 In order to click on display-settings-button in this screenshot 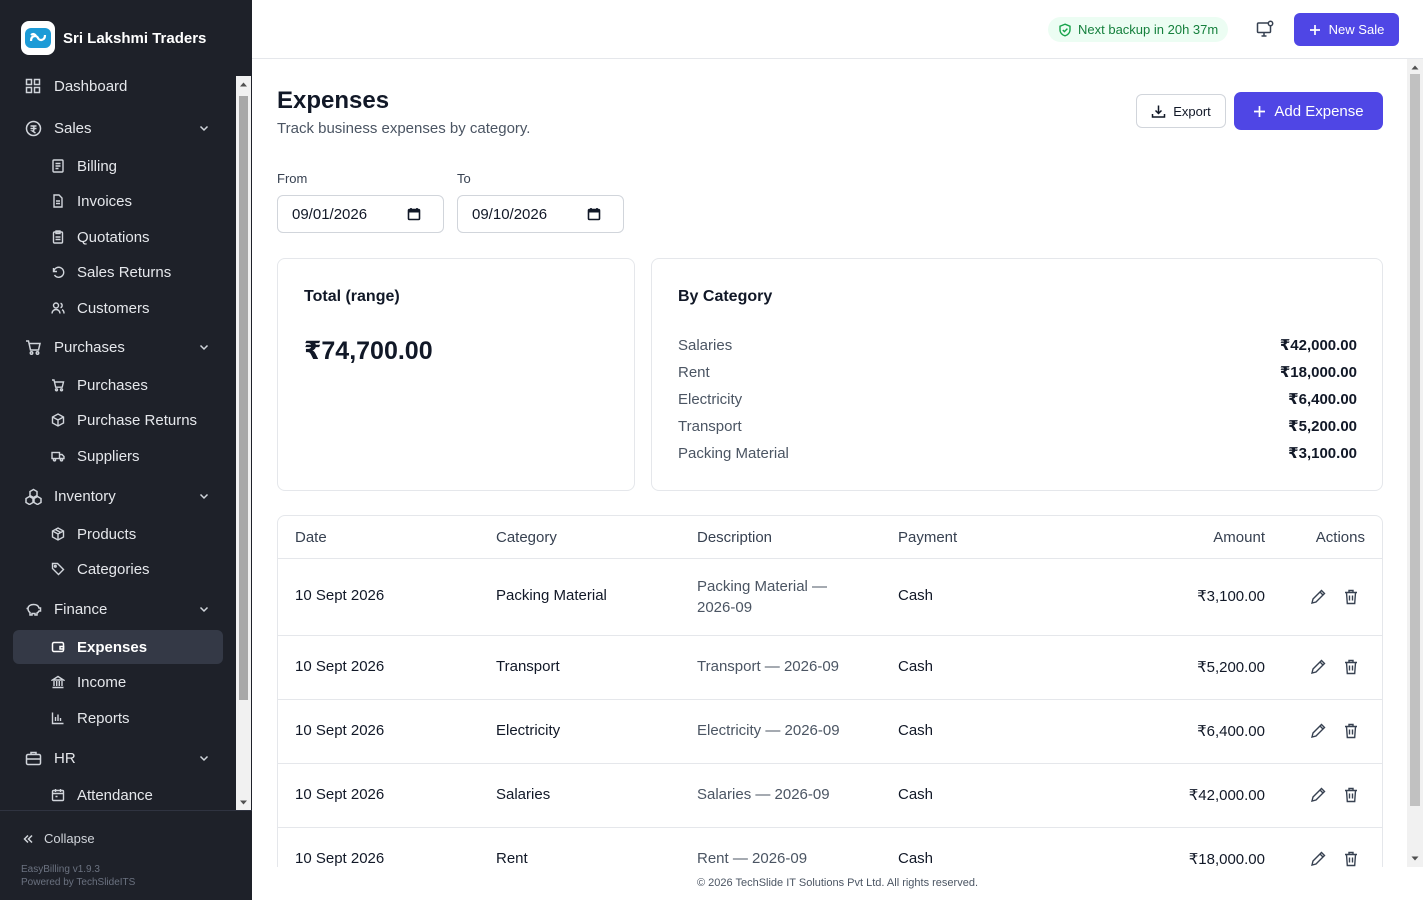, I will do `click(1265, 29)`.